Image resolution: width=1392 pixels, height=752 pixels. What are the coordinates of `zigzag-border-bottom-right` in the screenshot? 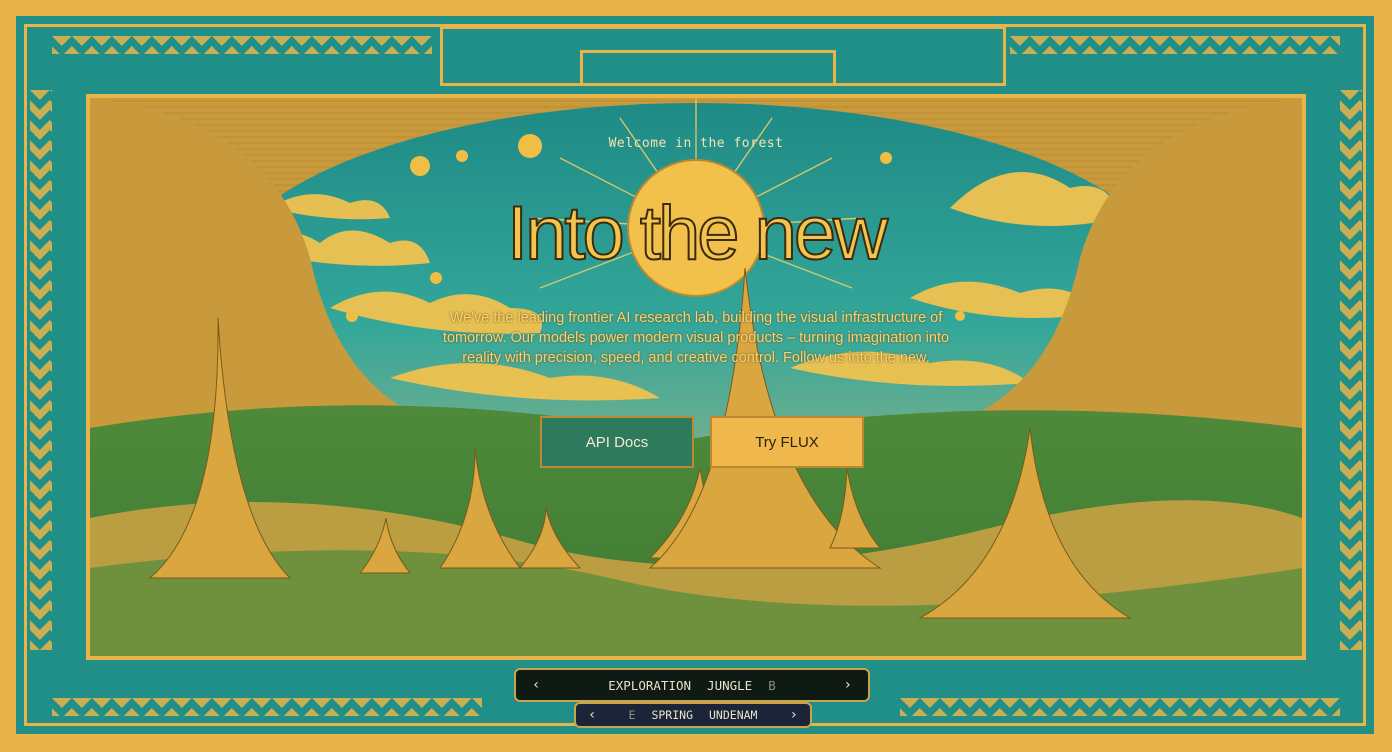 It's located at (1120, 707).